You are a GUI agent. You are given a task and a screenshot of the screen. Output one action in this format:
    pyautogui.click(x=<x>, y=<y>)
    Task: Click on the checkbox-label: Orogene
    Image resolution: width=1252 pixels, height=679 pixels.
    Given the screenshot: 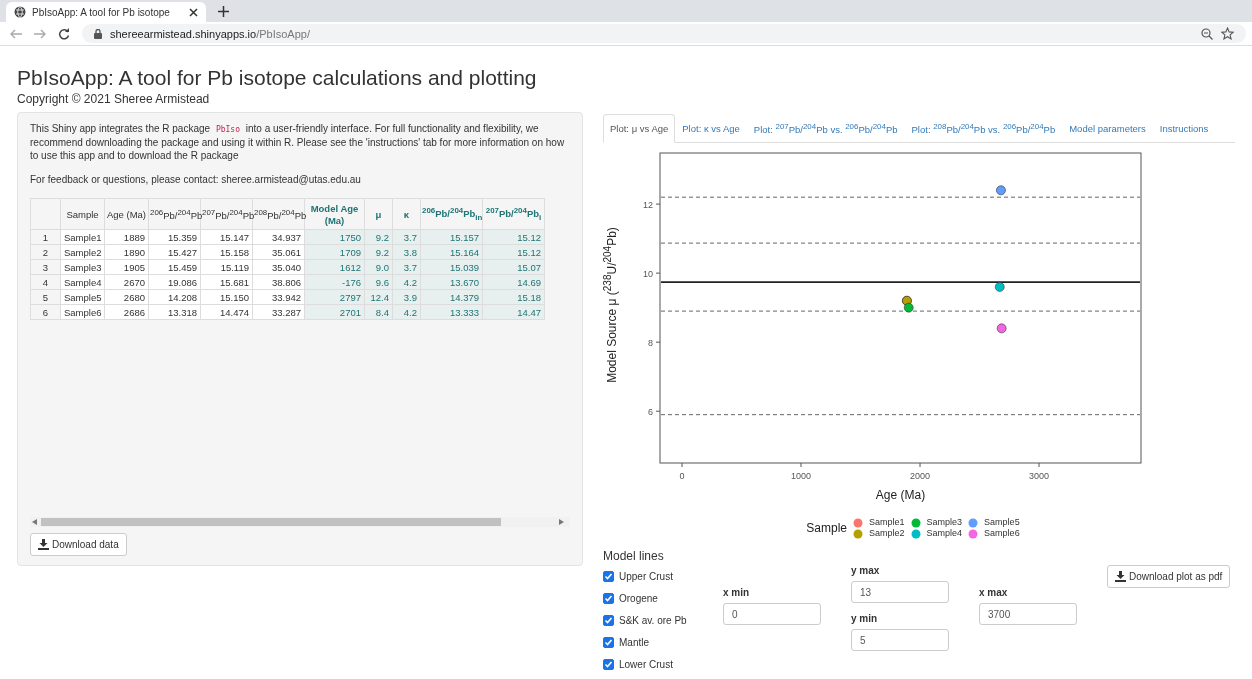 What is the action you would take?
    pyautogui.click(x=638, y=598)
    